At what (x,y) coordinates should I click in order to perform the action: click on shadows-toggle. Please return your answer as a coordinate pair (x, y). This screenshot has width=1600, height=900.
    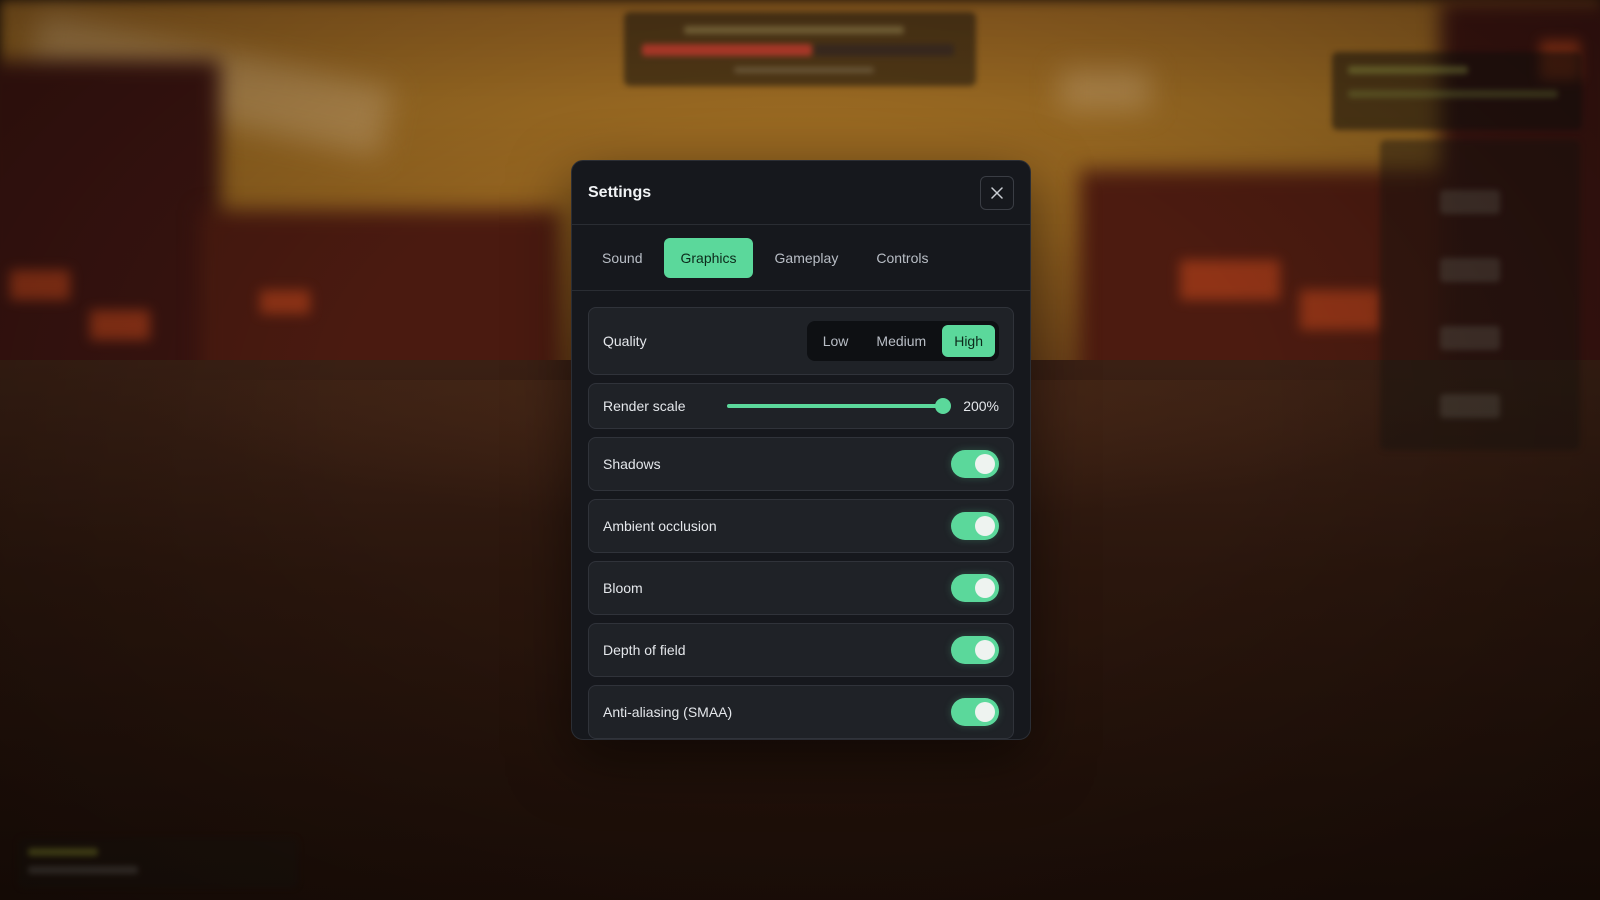
    Looking at the image, I should click on (975, 464).